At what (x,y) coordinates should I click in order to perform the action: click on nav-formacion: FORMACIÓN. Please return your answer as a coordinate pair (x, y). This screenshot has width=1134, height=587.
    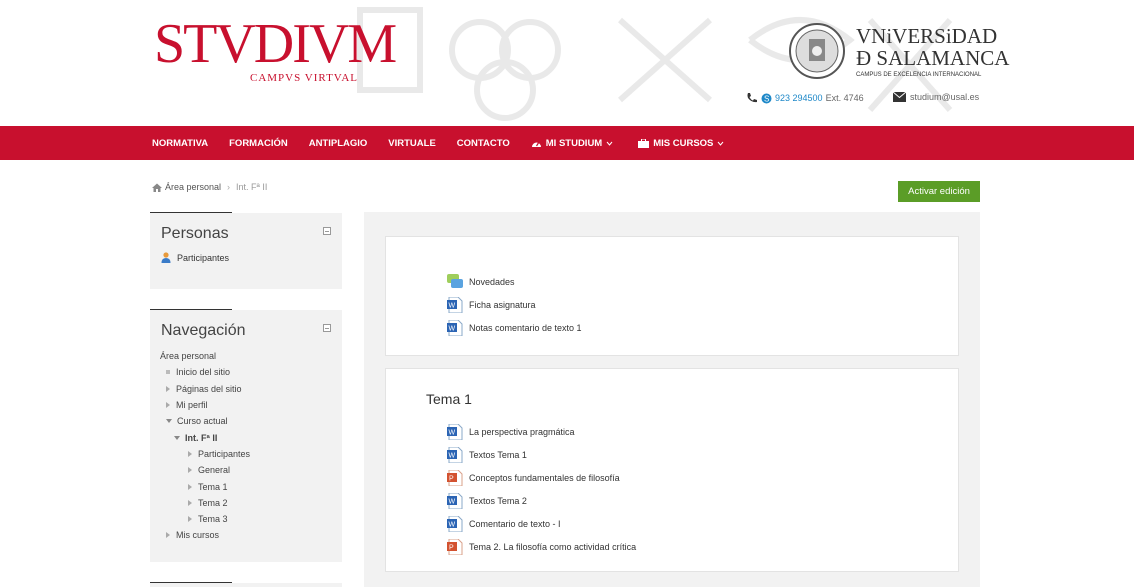
    Looking at the image, I should click on (258, 143).